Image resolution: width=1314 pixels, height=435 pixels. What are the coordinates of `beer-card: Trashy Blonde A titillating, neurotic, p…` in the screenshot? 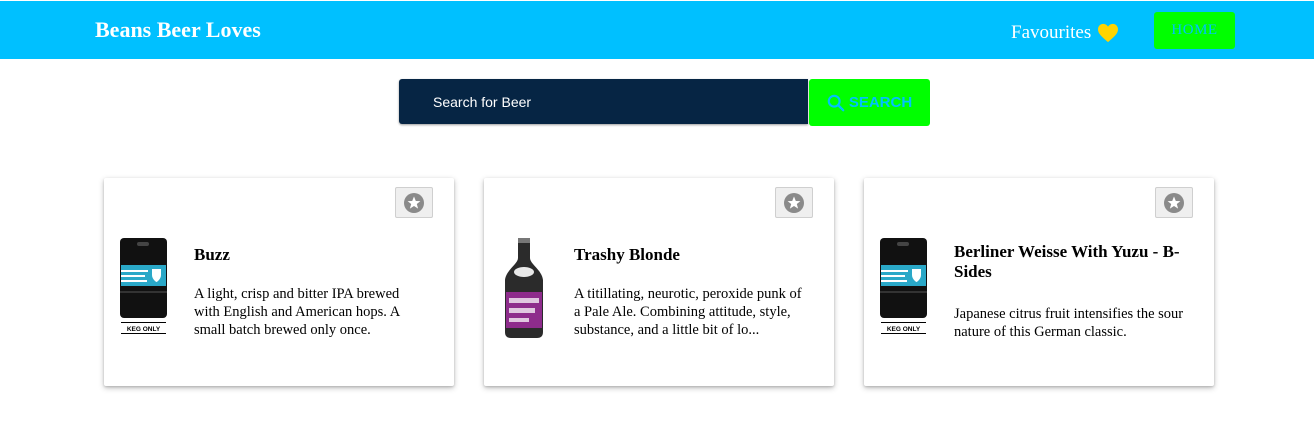 It's located at (659, 282).